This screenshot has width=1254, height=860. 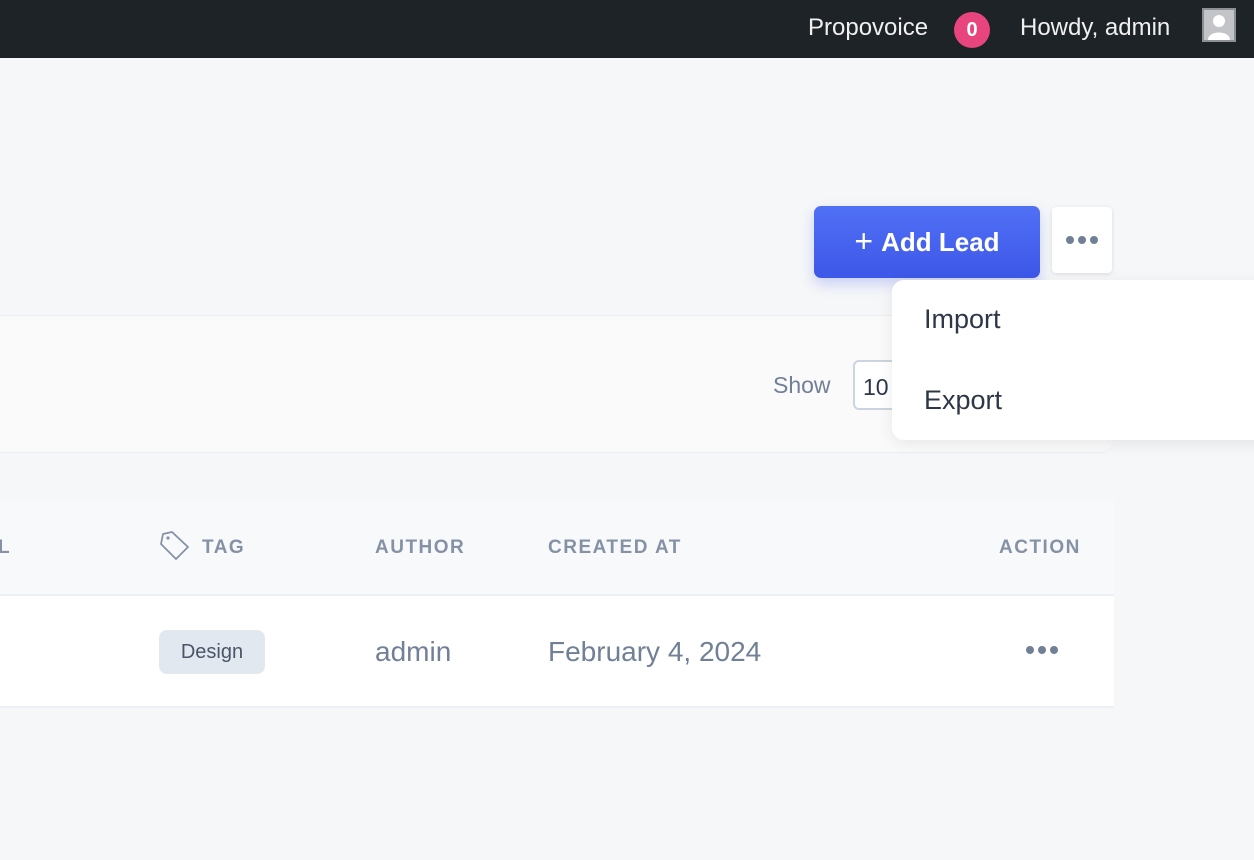 I want to click on row-action-button, so click(x=1042, y=650).